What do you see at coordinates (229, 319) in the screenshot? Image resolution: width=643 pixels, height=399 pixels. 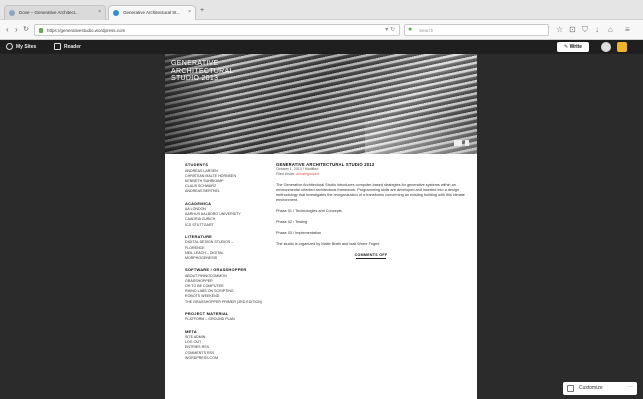 I see `sidebar-link: Platform – Ground Plan` at bounding box center [229, 319].